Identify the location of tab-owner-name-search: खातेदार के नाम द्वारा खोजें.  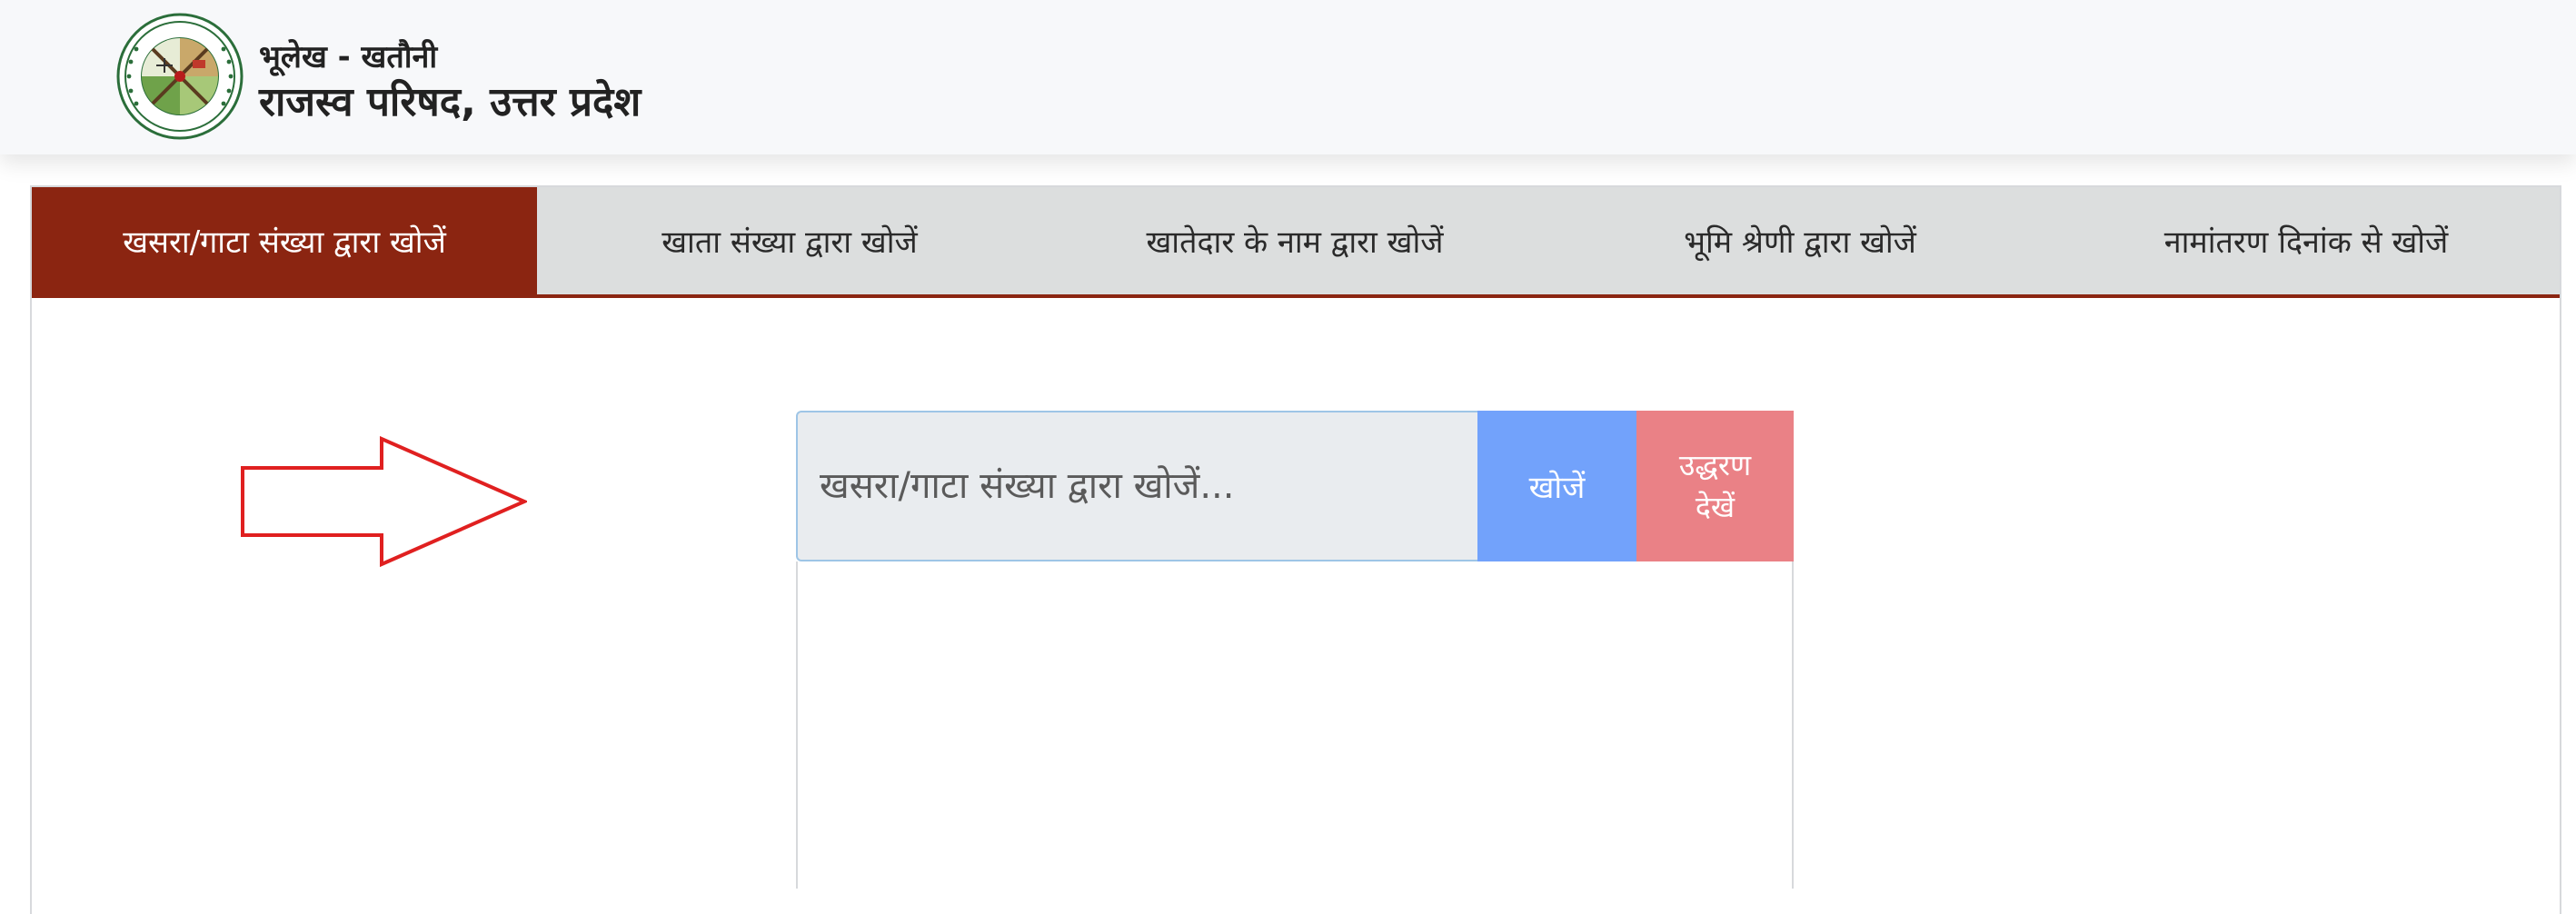
(1294, 241).